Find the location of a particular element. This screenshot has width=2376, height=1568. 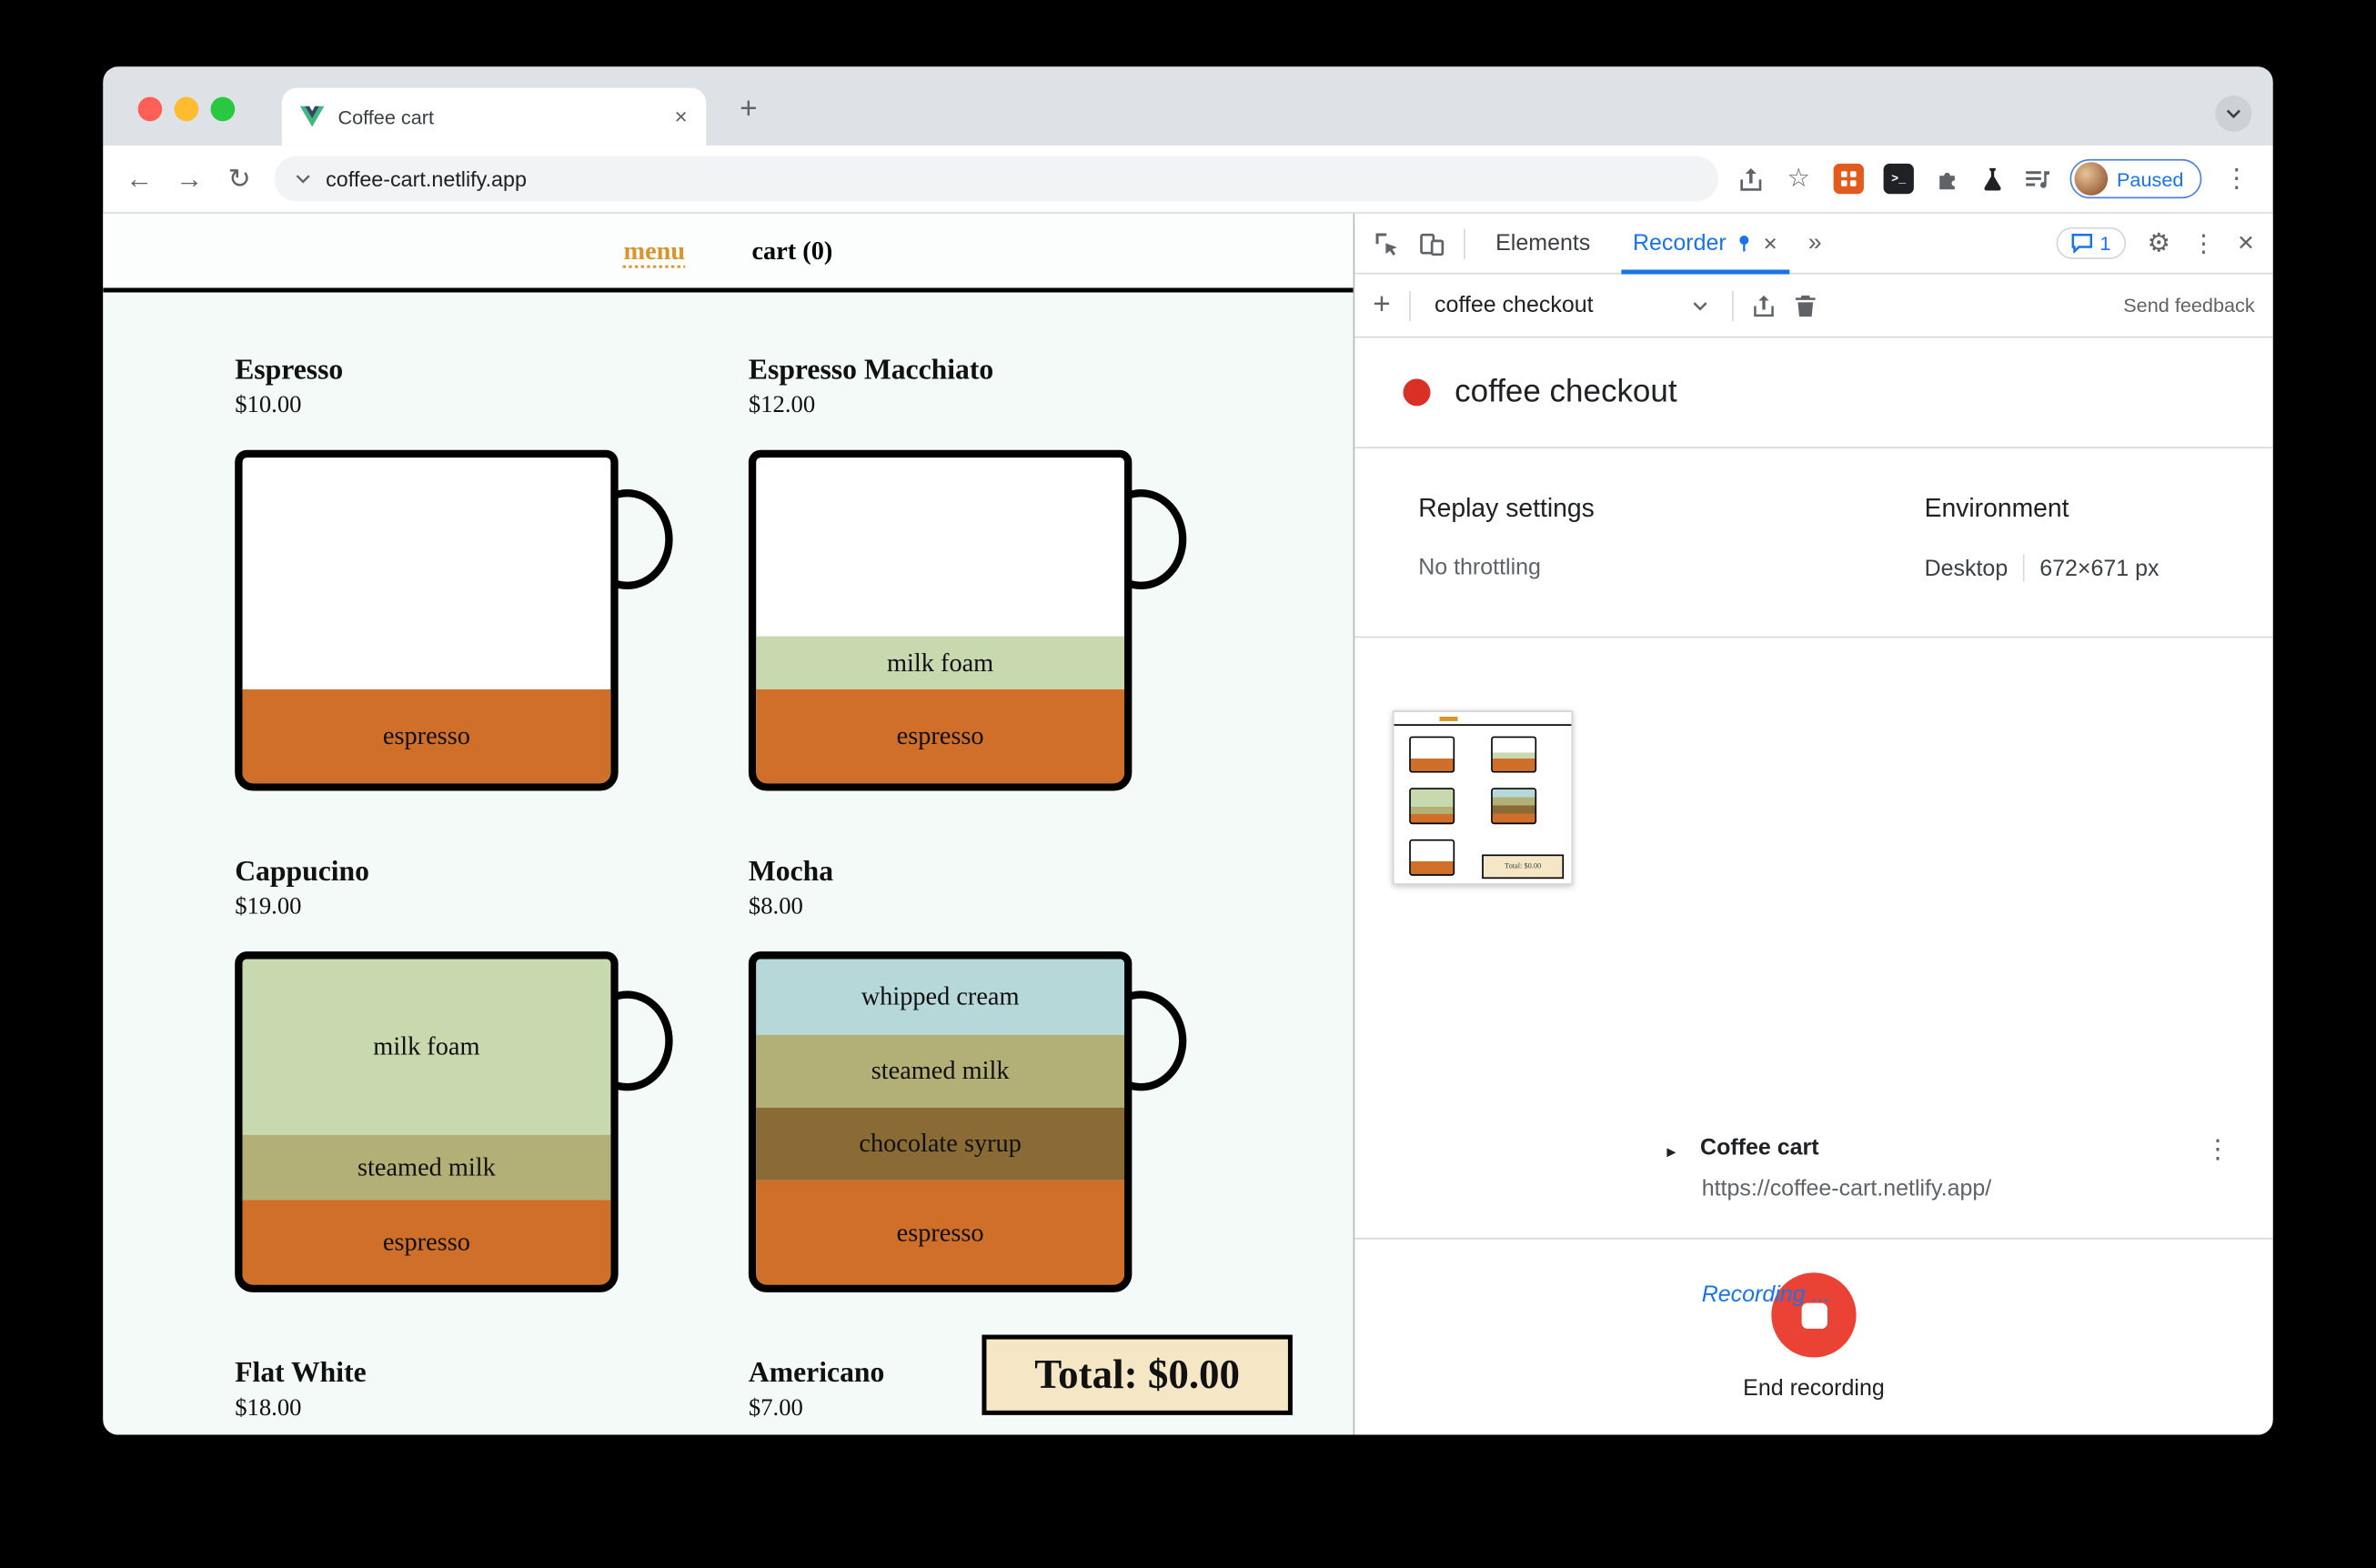

item-price: $8.00 is located at coordinates (775, 906).